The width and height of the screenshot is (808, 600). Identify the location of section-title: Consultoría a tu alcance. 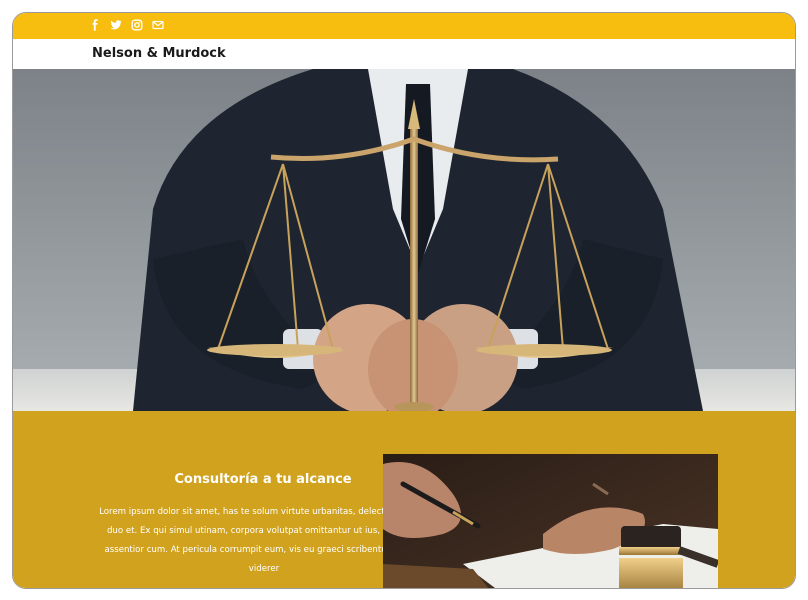
(263, 479).